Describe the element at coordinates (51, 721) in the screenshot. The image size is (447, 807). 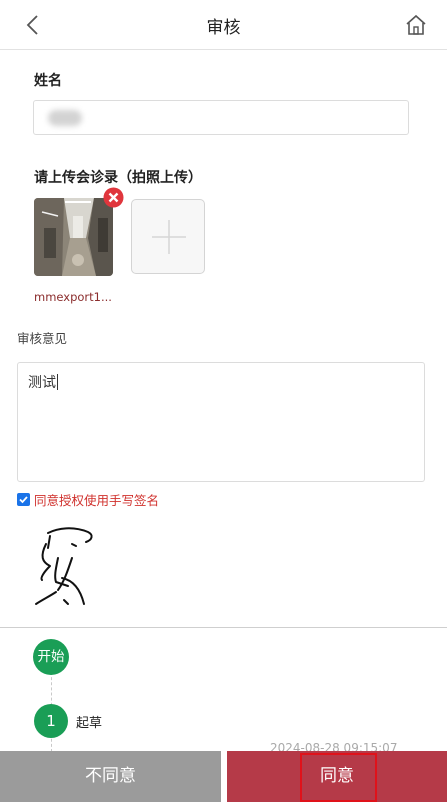
I see `workflow-step-number: 1` at that location.